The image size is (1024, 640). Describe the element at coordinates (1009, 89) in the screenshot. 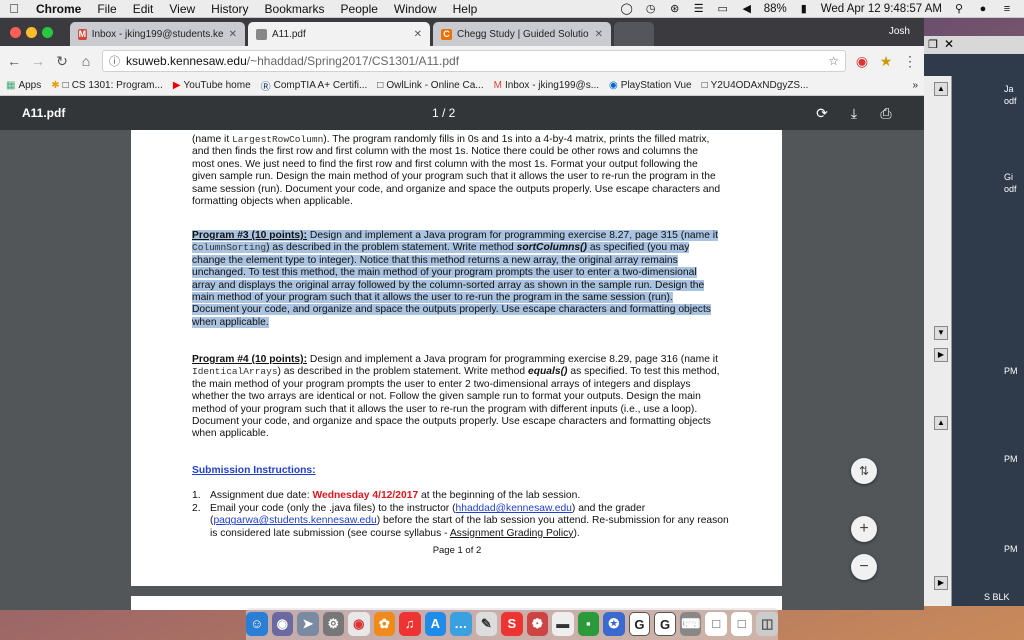

I see `bg-label: Ja` at that location.